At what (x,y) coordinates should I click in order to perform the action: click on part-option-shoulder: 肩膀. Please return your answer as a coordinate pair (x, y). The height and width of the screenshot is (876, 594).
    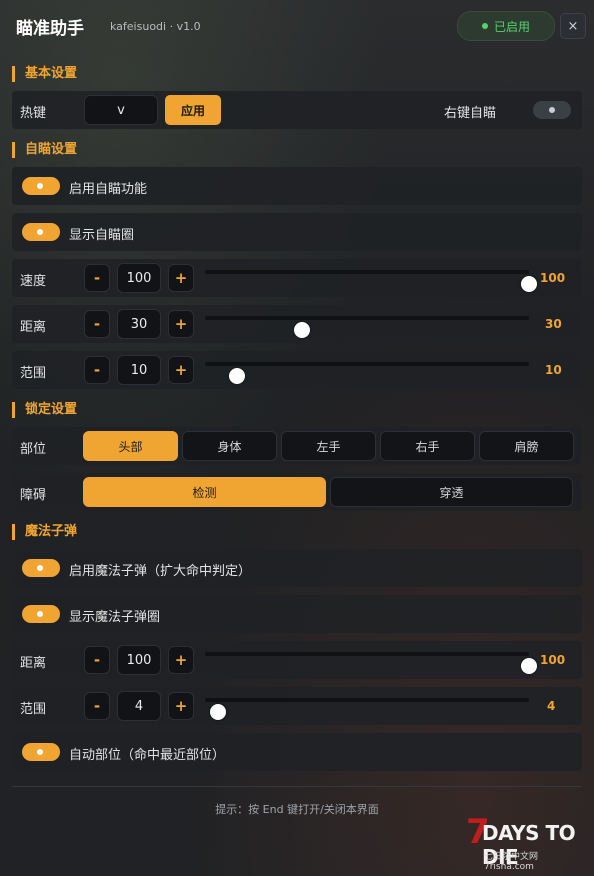
    Looking at the image, I should click on (526, 446).